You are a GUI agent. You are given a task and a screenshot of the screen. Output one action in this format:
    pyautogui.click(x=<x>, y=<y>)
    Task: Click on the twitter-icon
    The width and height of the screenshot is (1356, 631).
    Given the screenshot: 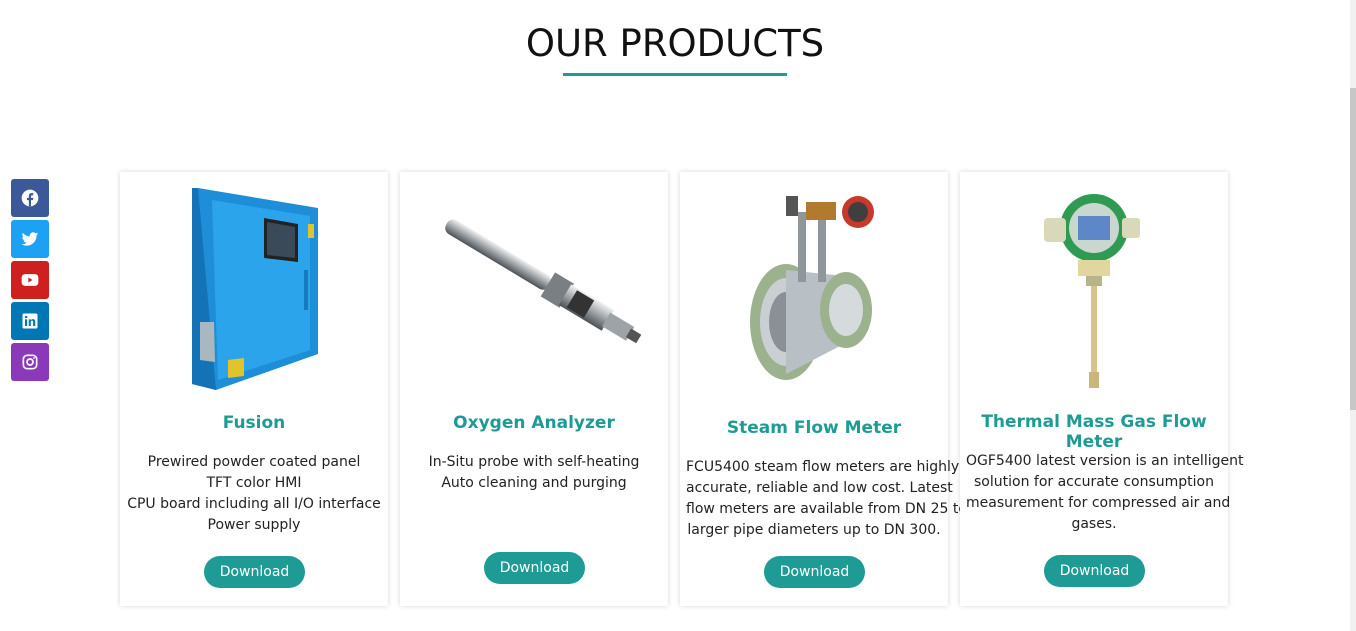 What is the action you would take?
    pyautogui.click(x=30, y=239)
    